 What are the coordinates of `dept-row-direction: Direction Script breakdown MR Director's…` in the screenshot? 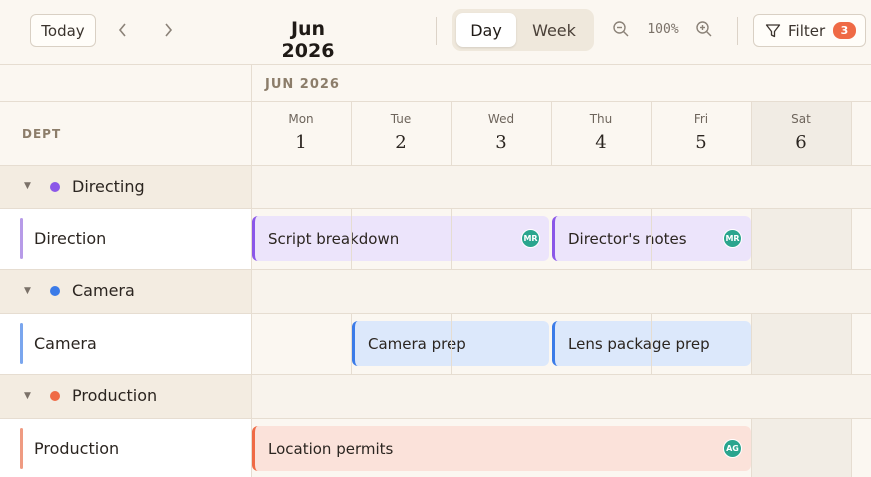 It's located at (435, 238).